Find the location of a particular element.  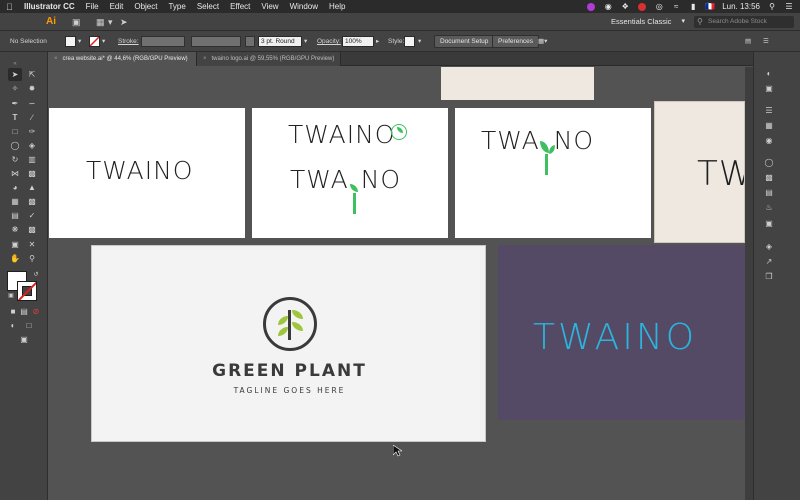

eye-icon: ◎ is located at coordinates (659, 6).